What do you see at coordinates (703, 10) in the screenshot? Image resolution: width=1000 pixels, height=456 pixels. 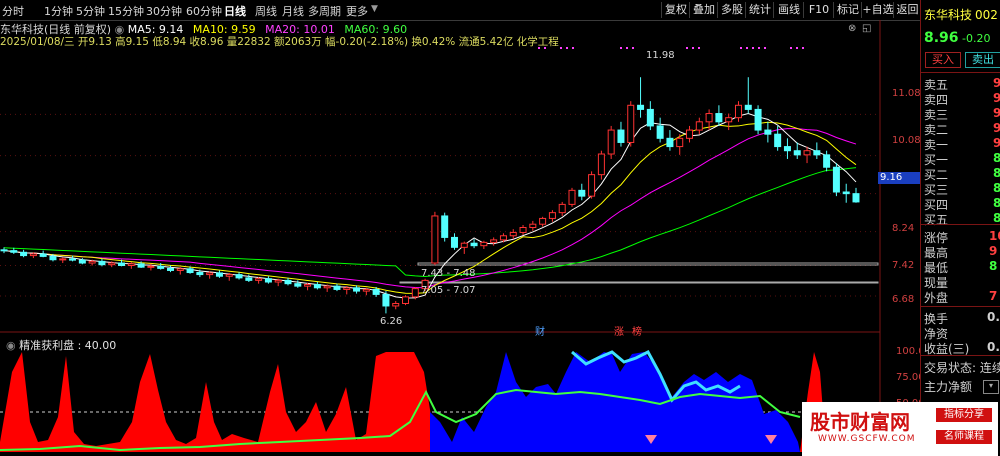 I see `overlay-button: 叠加` at bounding box center [703, 10].